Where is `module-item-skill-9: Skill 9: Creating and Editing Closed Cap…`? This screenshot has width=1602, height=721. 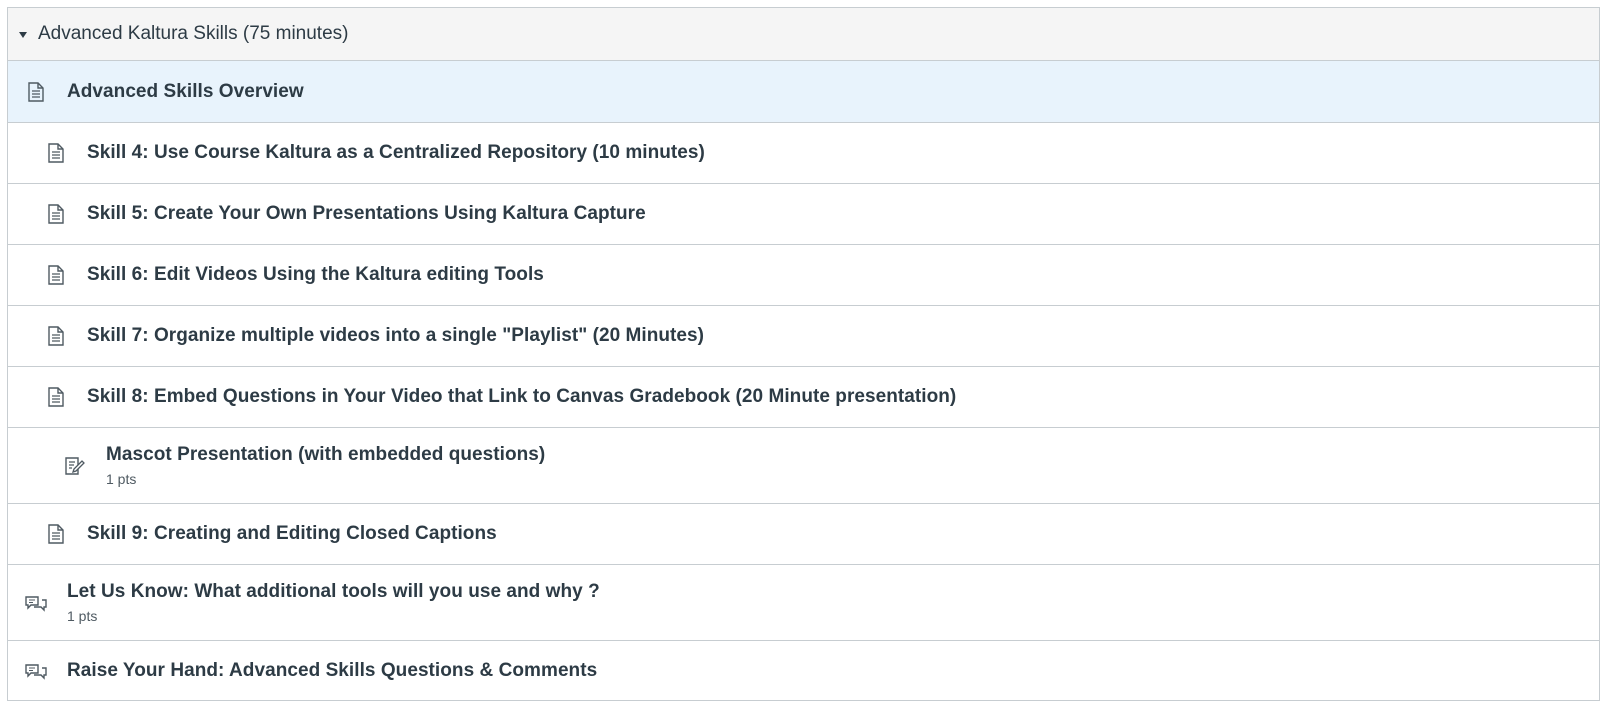
module-item-skill-9: Skill 9: Creating and Editing Closed Cap… is located at coordinates (803, 534).